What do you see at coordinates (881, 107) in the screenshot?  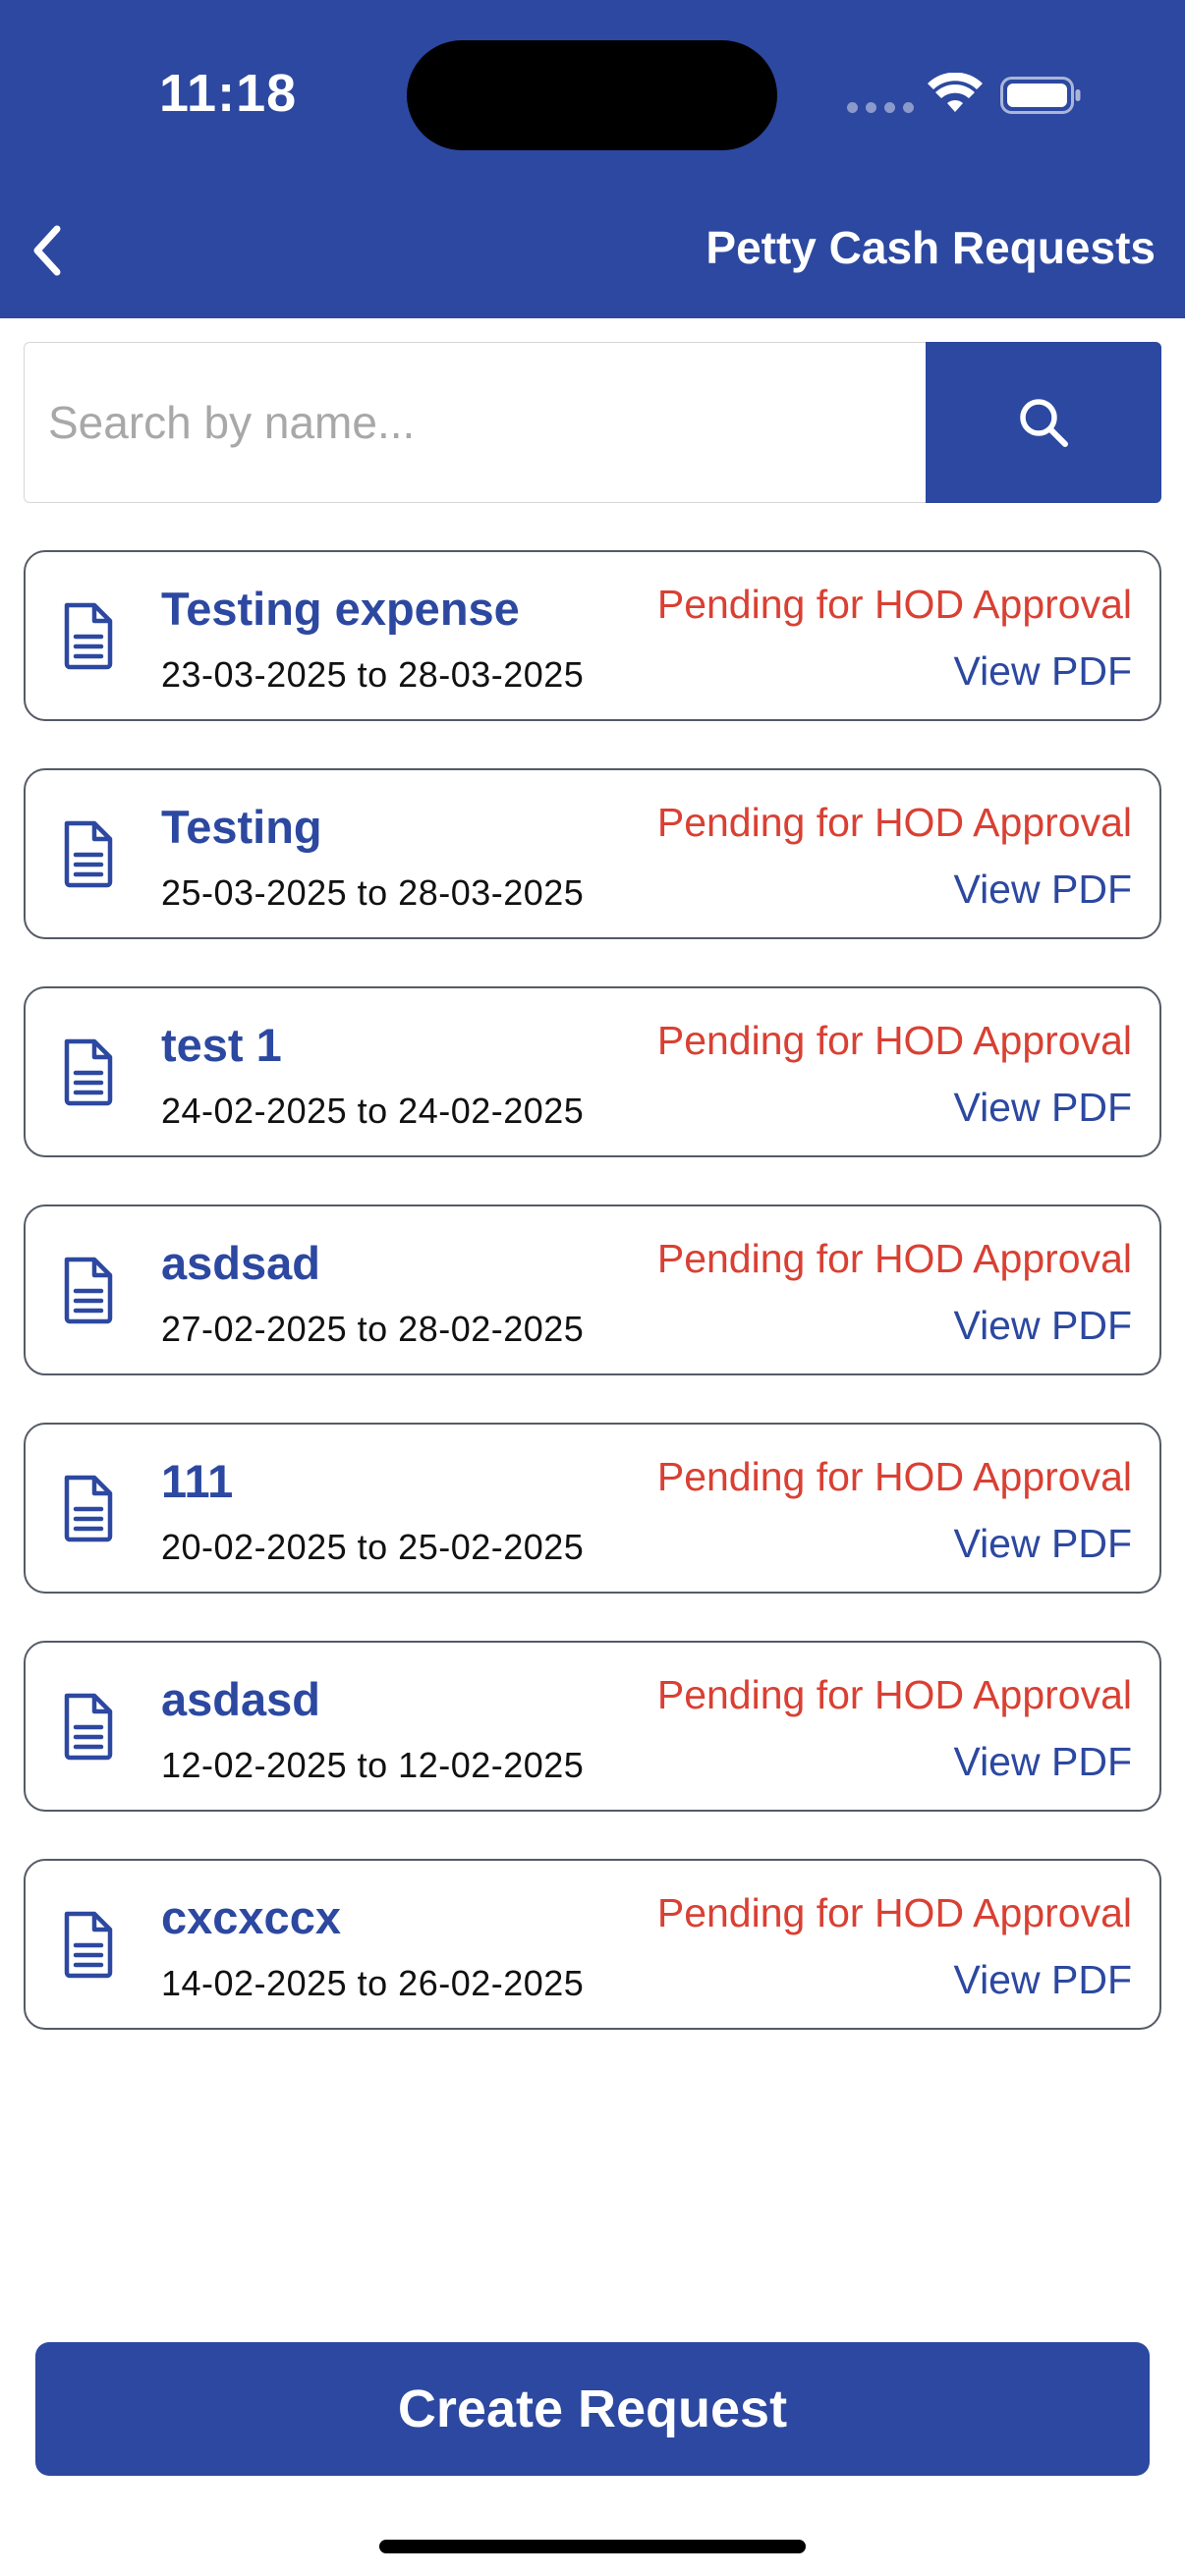 I see `cellular-signal-icon` at bounding box center [881, 107].